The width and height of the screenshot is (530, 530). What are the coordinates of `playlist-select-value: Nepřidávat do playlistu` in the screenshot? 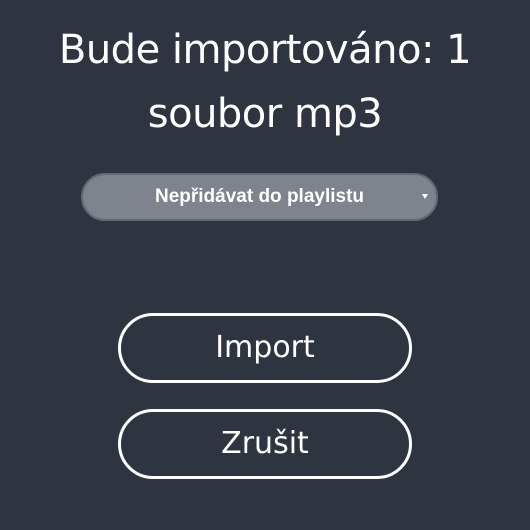 It's located at (259, 196).